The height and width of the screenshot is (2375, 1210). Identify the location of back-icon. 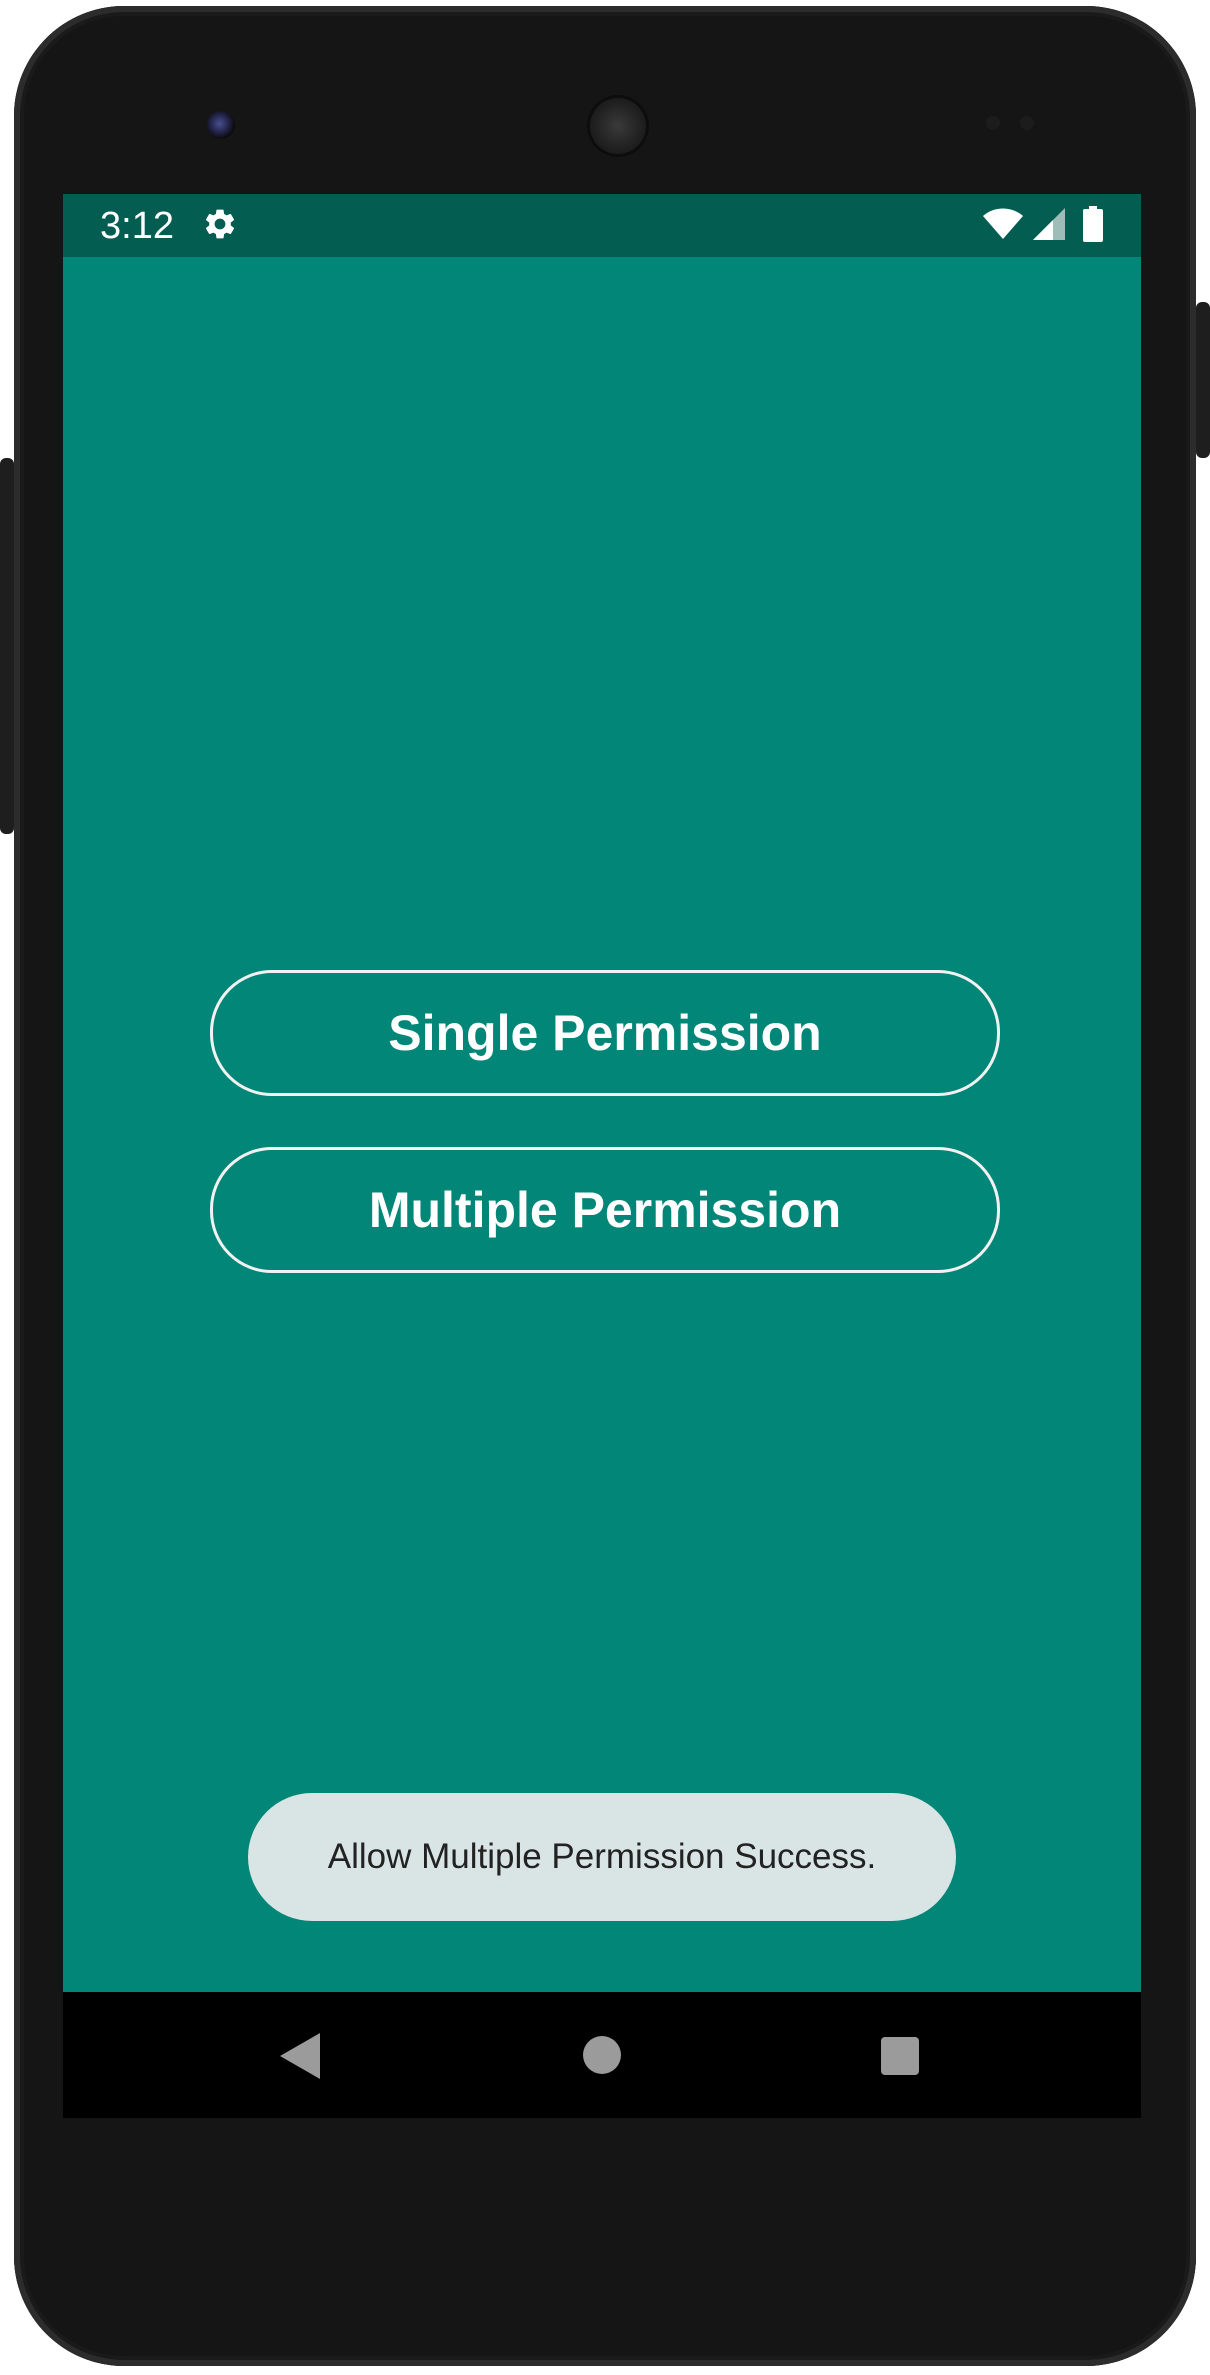
(300, 2056).